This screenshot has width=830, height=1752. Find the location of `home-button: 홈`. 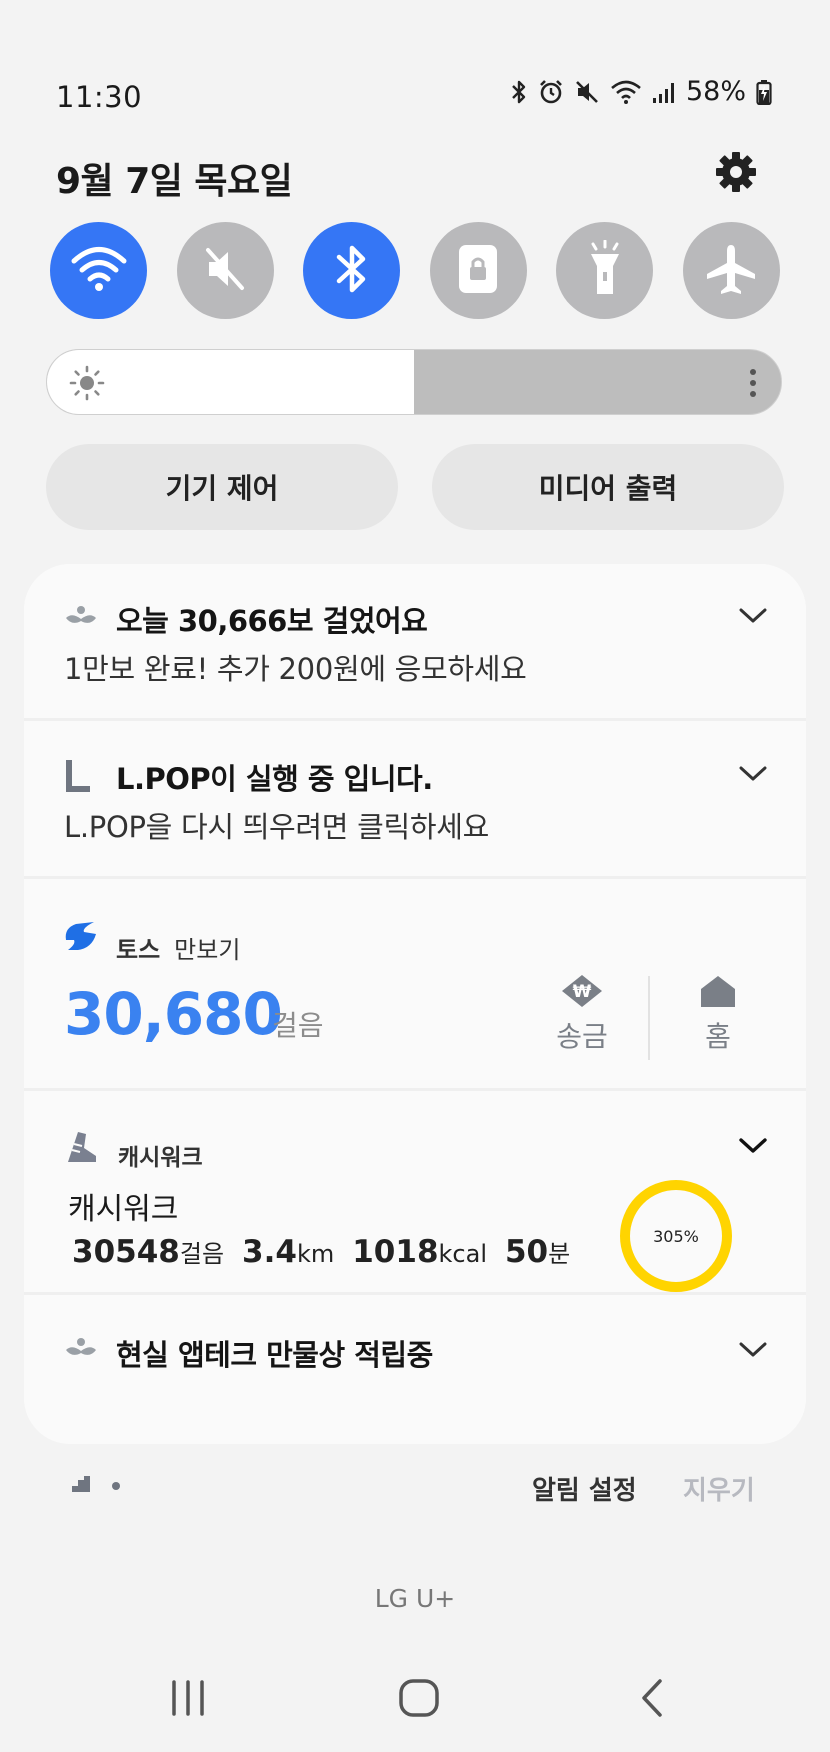

home-button: 홈 is located at coordinates (718, 1014).